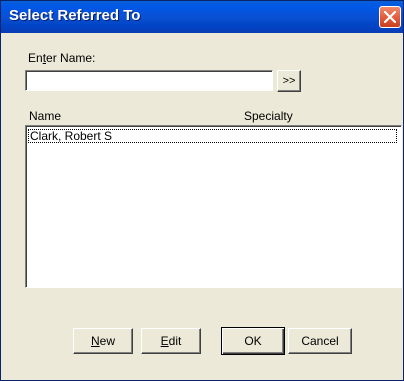 The width and height of the screenshot is (404, 381). What do you see at coordinates (62, 58) in the screenshot?
I see `enter-name-label: Enter Name:` at bounding box center [62, 58].